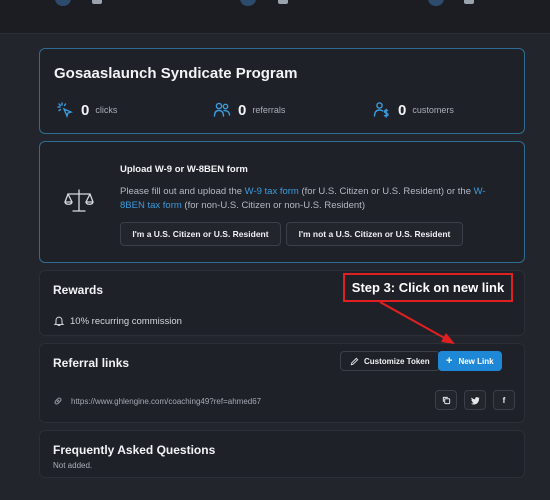 This screenshot has height=500, width=550. What do you see at coordinates (184, 169) in the screenshot?
I see `tax-form-title: Upload W-9 or W-8BEN form` at bounding box center [184, 169].